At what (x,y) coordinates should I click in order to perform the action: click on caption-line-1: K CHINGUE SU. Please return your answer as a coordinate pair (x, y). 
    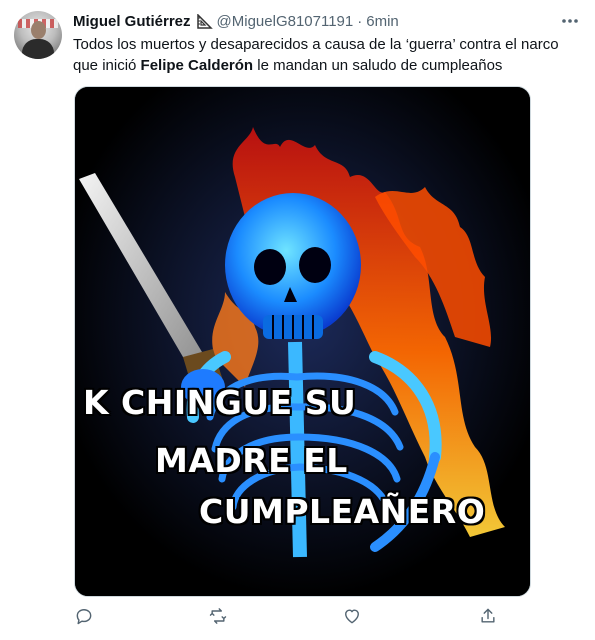
    Looking at the image, I should click on (220, 402).